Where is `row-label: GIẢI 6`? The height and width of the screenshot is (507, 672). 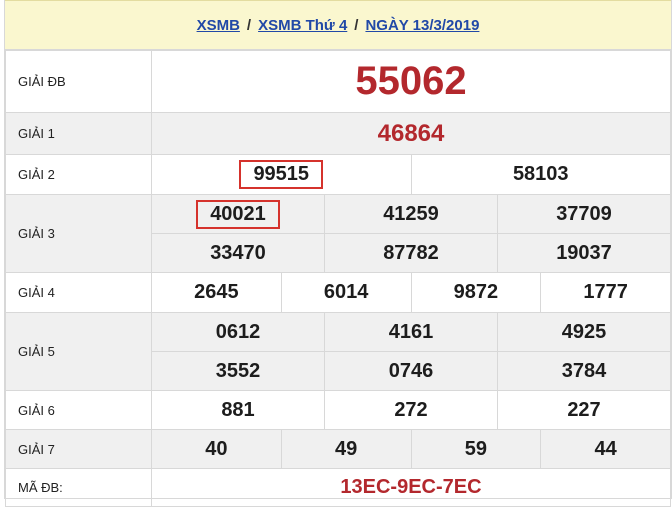
row-label: GIẢI 6 is located at coordinates (78, 410).